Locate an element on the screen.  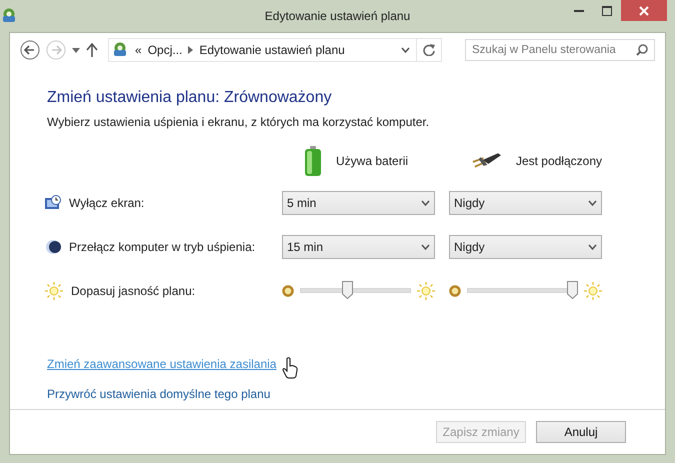
chevron-right-icon is located at coordinates (191, 50).